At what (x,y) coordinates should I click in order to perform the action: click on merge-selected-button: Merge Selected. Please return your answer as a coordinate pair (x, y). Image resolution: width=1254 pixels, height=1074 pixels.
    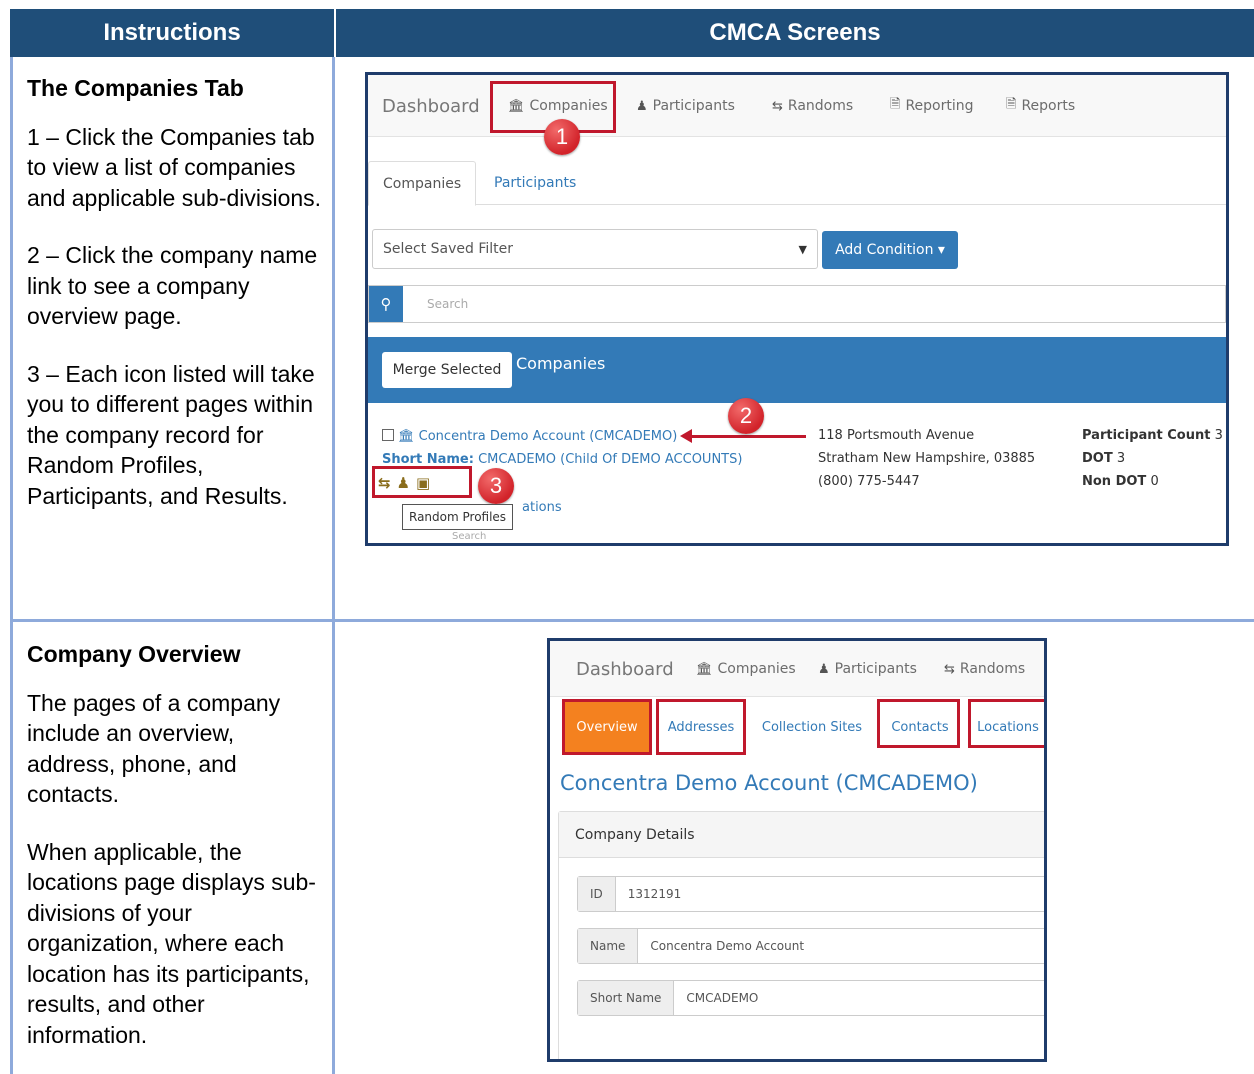
    Looking at the image, I should click on (447, 370).